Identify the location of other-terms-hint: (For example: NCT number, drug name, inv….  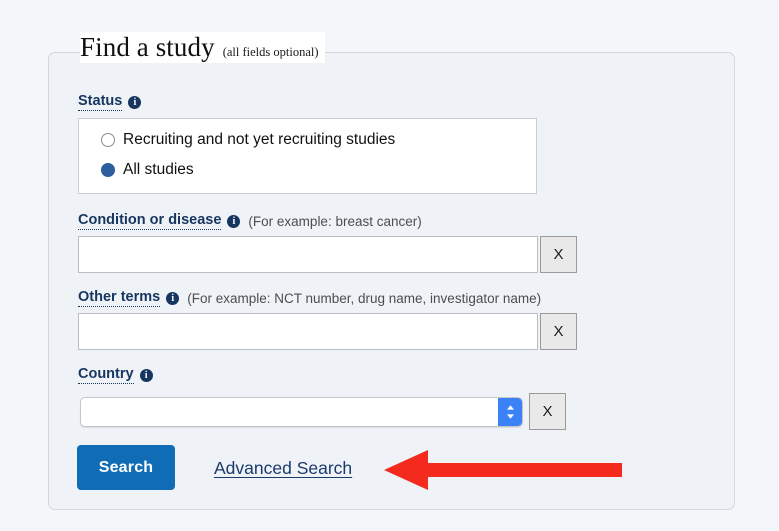
(364, 298).